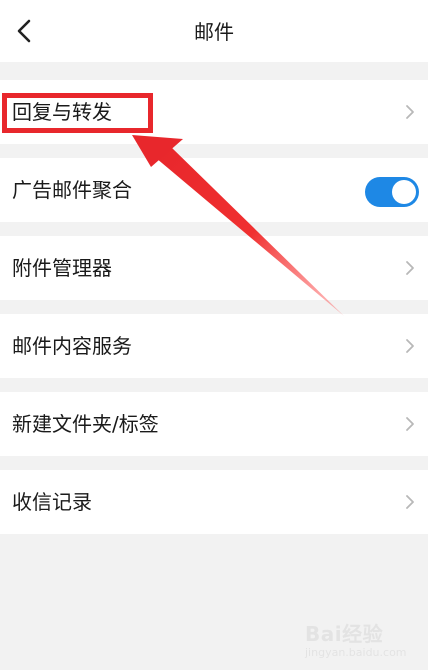 Image resolution: width=428 pixels, height=670 pixels. I want to click on page-title: 邮件, so click(214, 32).